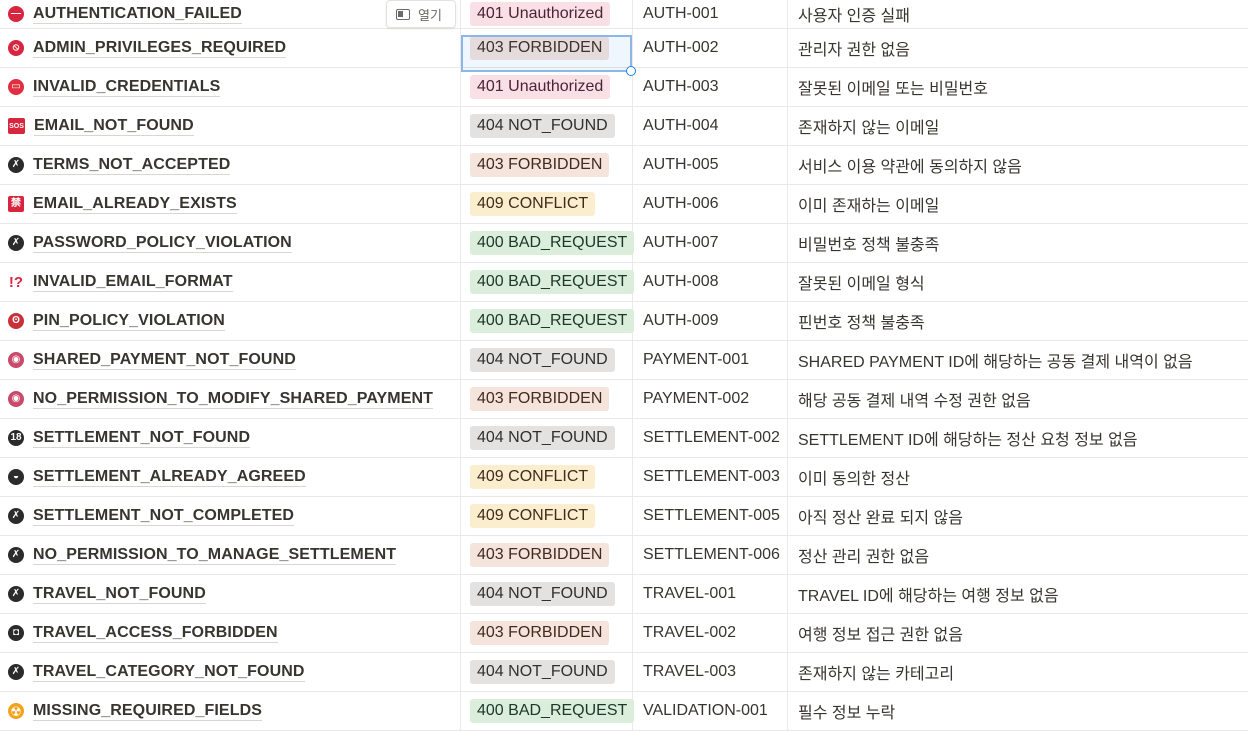 The image size is (1248, 732). Describe the element at coordinates (1018, 477) in the screenshot. I see `description-cell: 이미 동의한 정산` at that location.